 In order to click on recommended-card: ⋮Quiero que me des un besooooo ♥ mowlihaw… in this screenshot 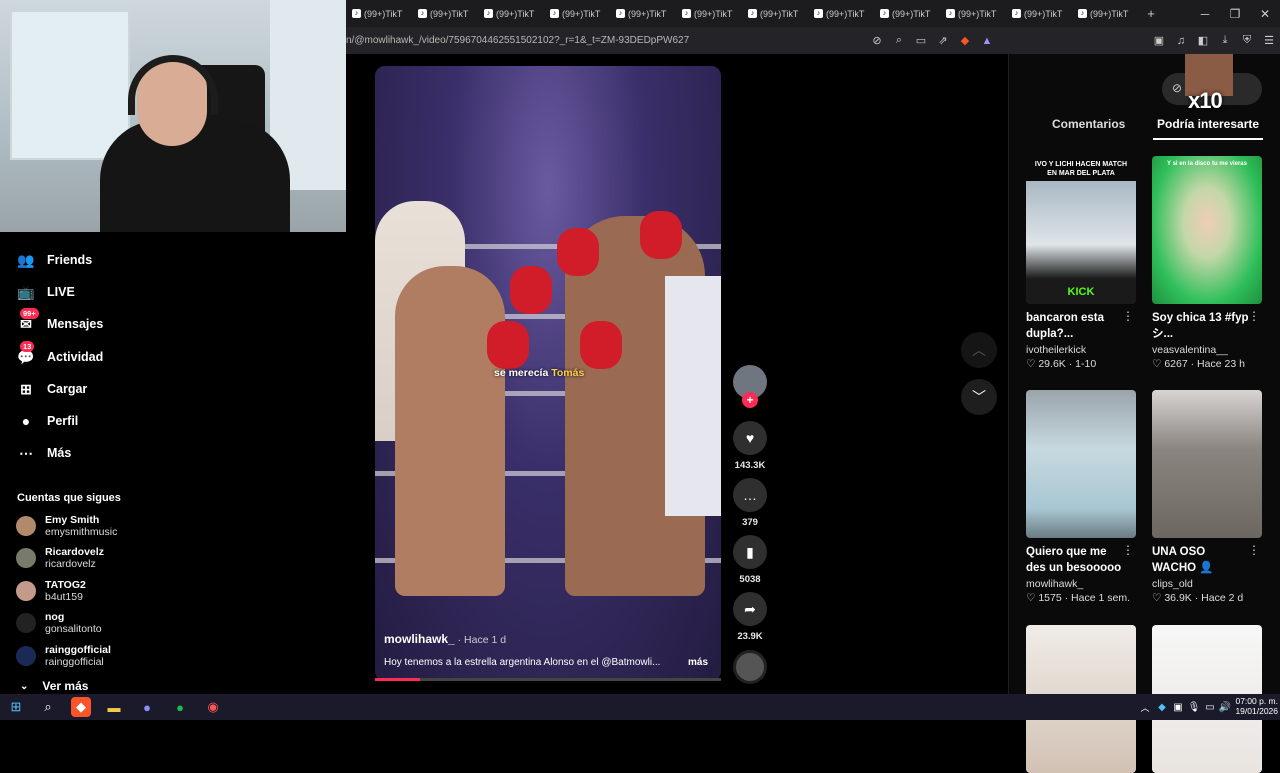, I will do `click(1081, 497)`.